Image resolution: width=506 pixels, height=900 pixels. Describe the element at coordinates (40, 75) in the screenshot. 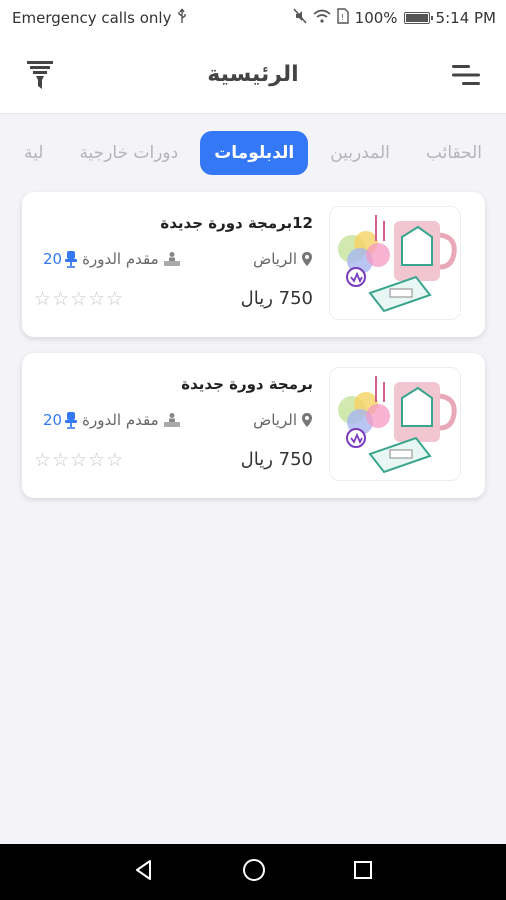

I see `filter-icon` at that location.